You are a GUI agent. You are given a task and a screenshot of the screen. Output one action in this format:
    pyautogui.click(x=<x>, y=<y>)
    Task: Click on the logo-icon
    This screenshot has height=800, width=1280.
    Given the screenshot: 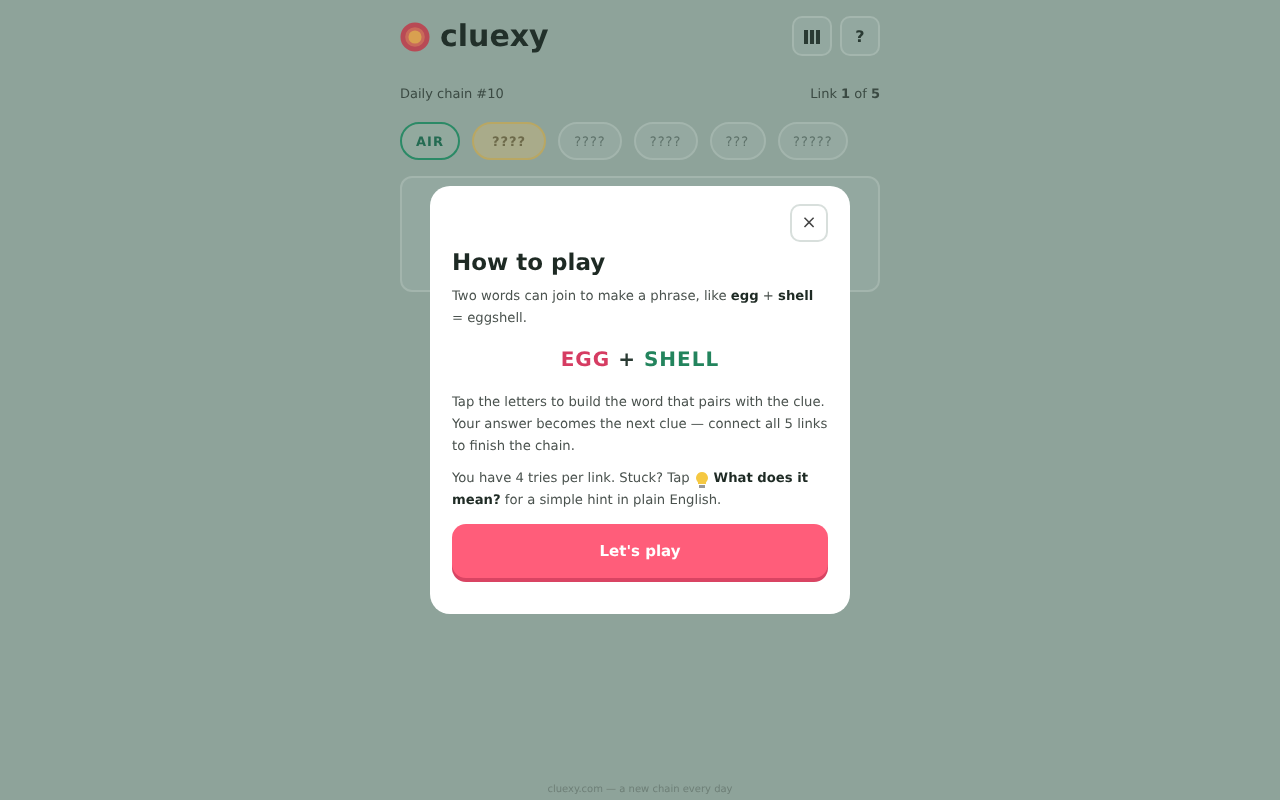 What is the action you would take?
    pyautogui.click(x=415, y=36)
    